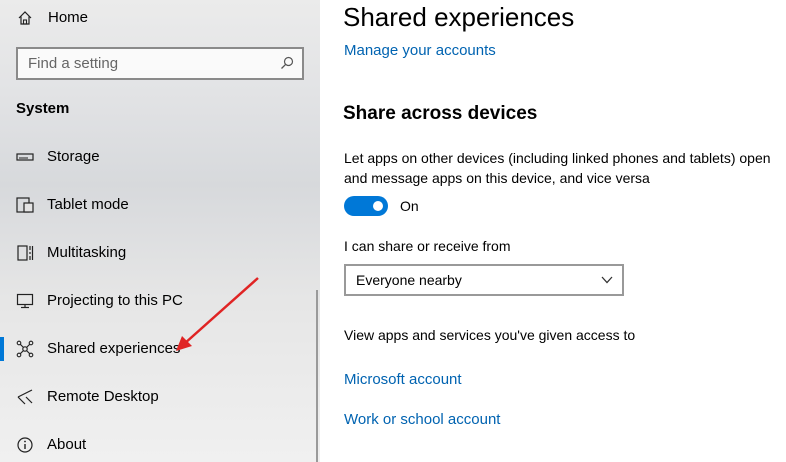 This screenshot has width=786, height=462. Describe the element at coordinates (25, 18) in the screenshot. I see `home-icon` at that location.